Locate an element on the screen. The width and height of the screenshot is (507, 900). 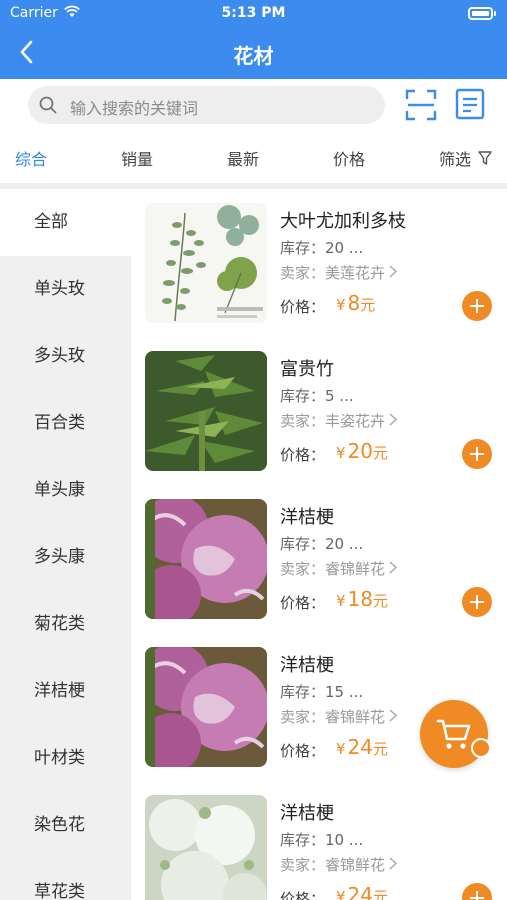
filter-icon is located at coordinates (485, 158).